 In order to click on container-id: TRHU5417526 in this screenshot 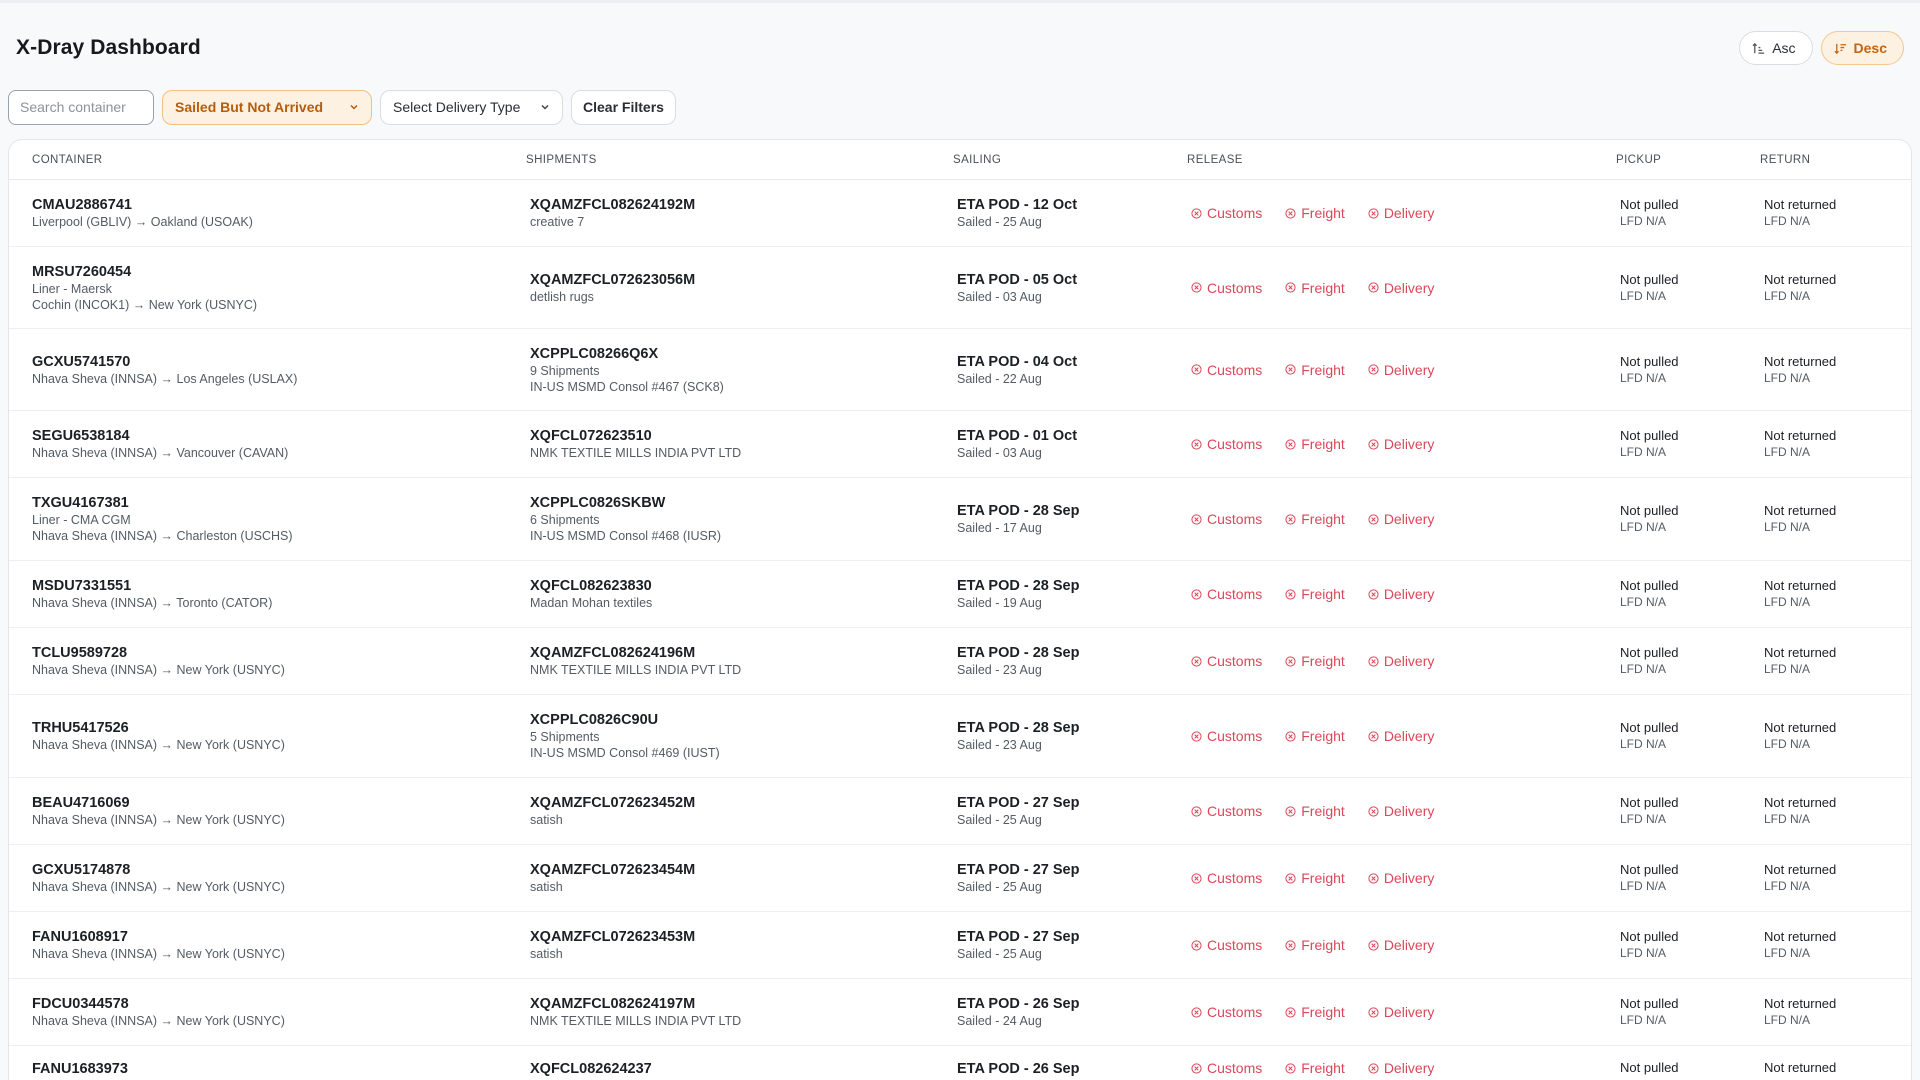, I will do `click(158, 728)`.